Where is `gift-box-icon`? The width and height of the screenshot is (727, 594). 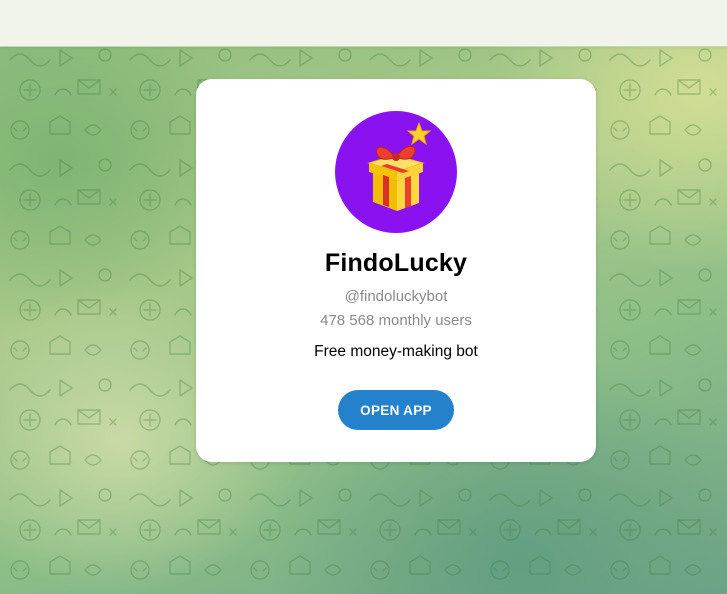 gift-box-icon is located at coordinates (399, 166).